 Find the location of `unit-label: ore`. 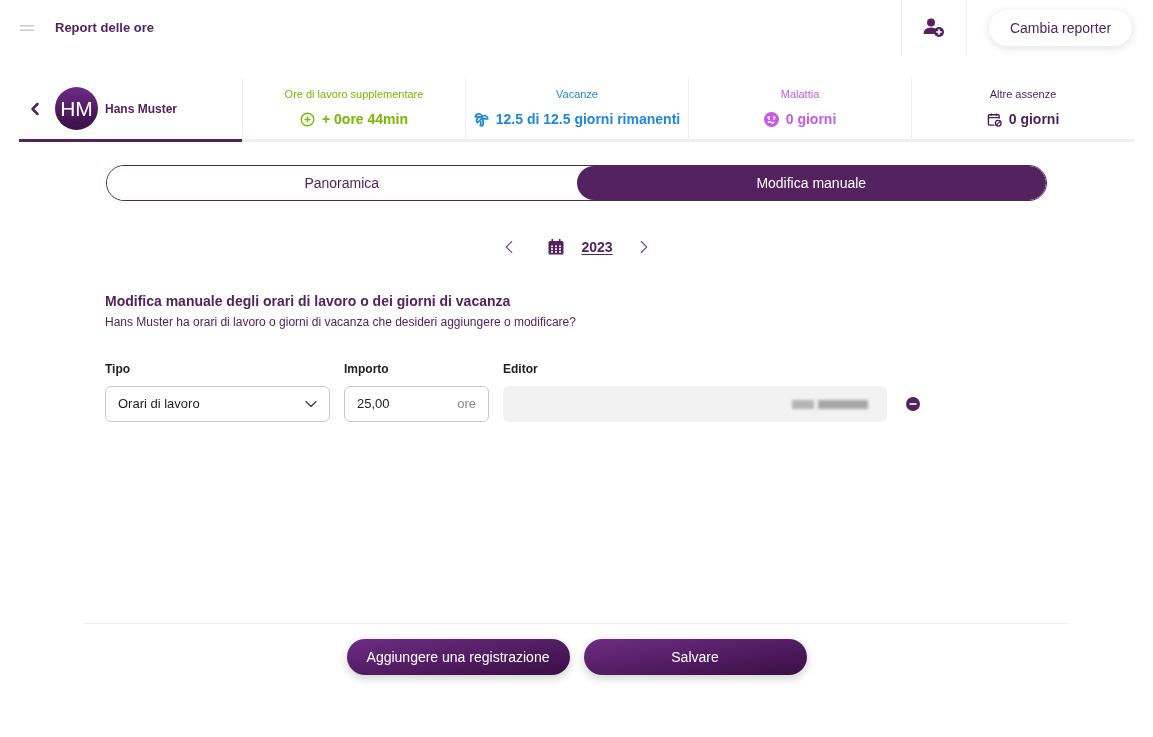

unit-label: ore is located at coordinates (466, 404).